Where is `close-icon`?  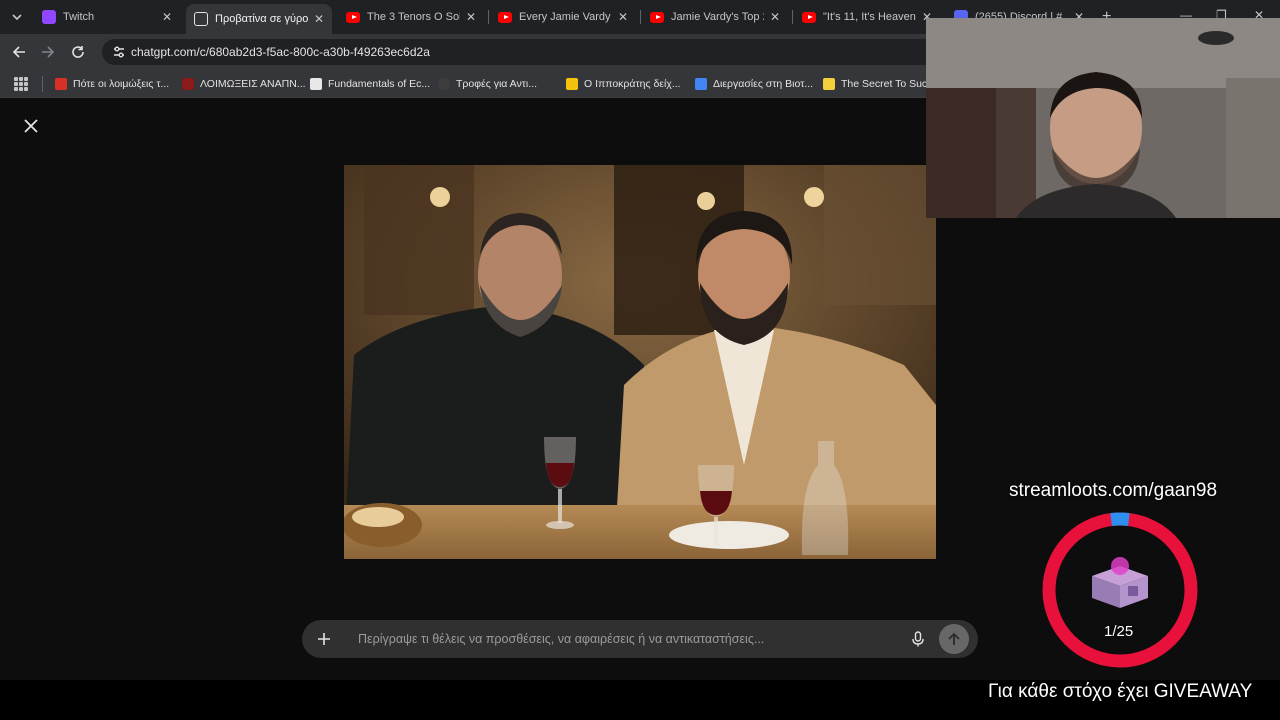
close-icon is located at coordinates (31, 126).